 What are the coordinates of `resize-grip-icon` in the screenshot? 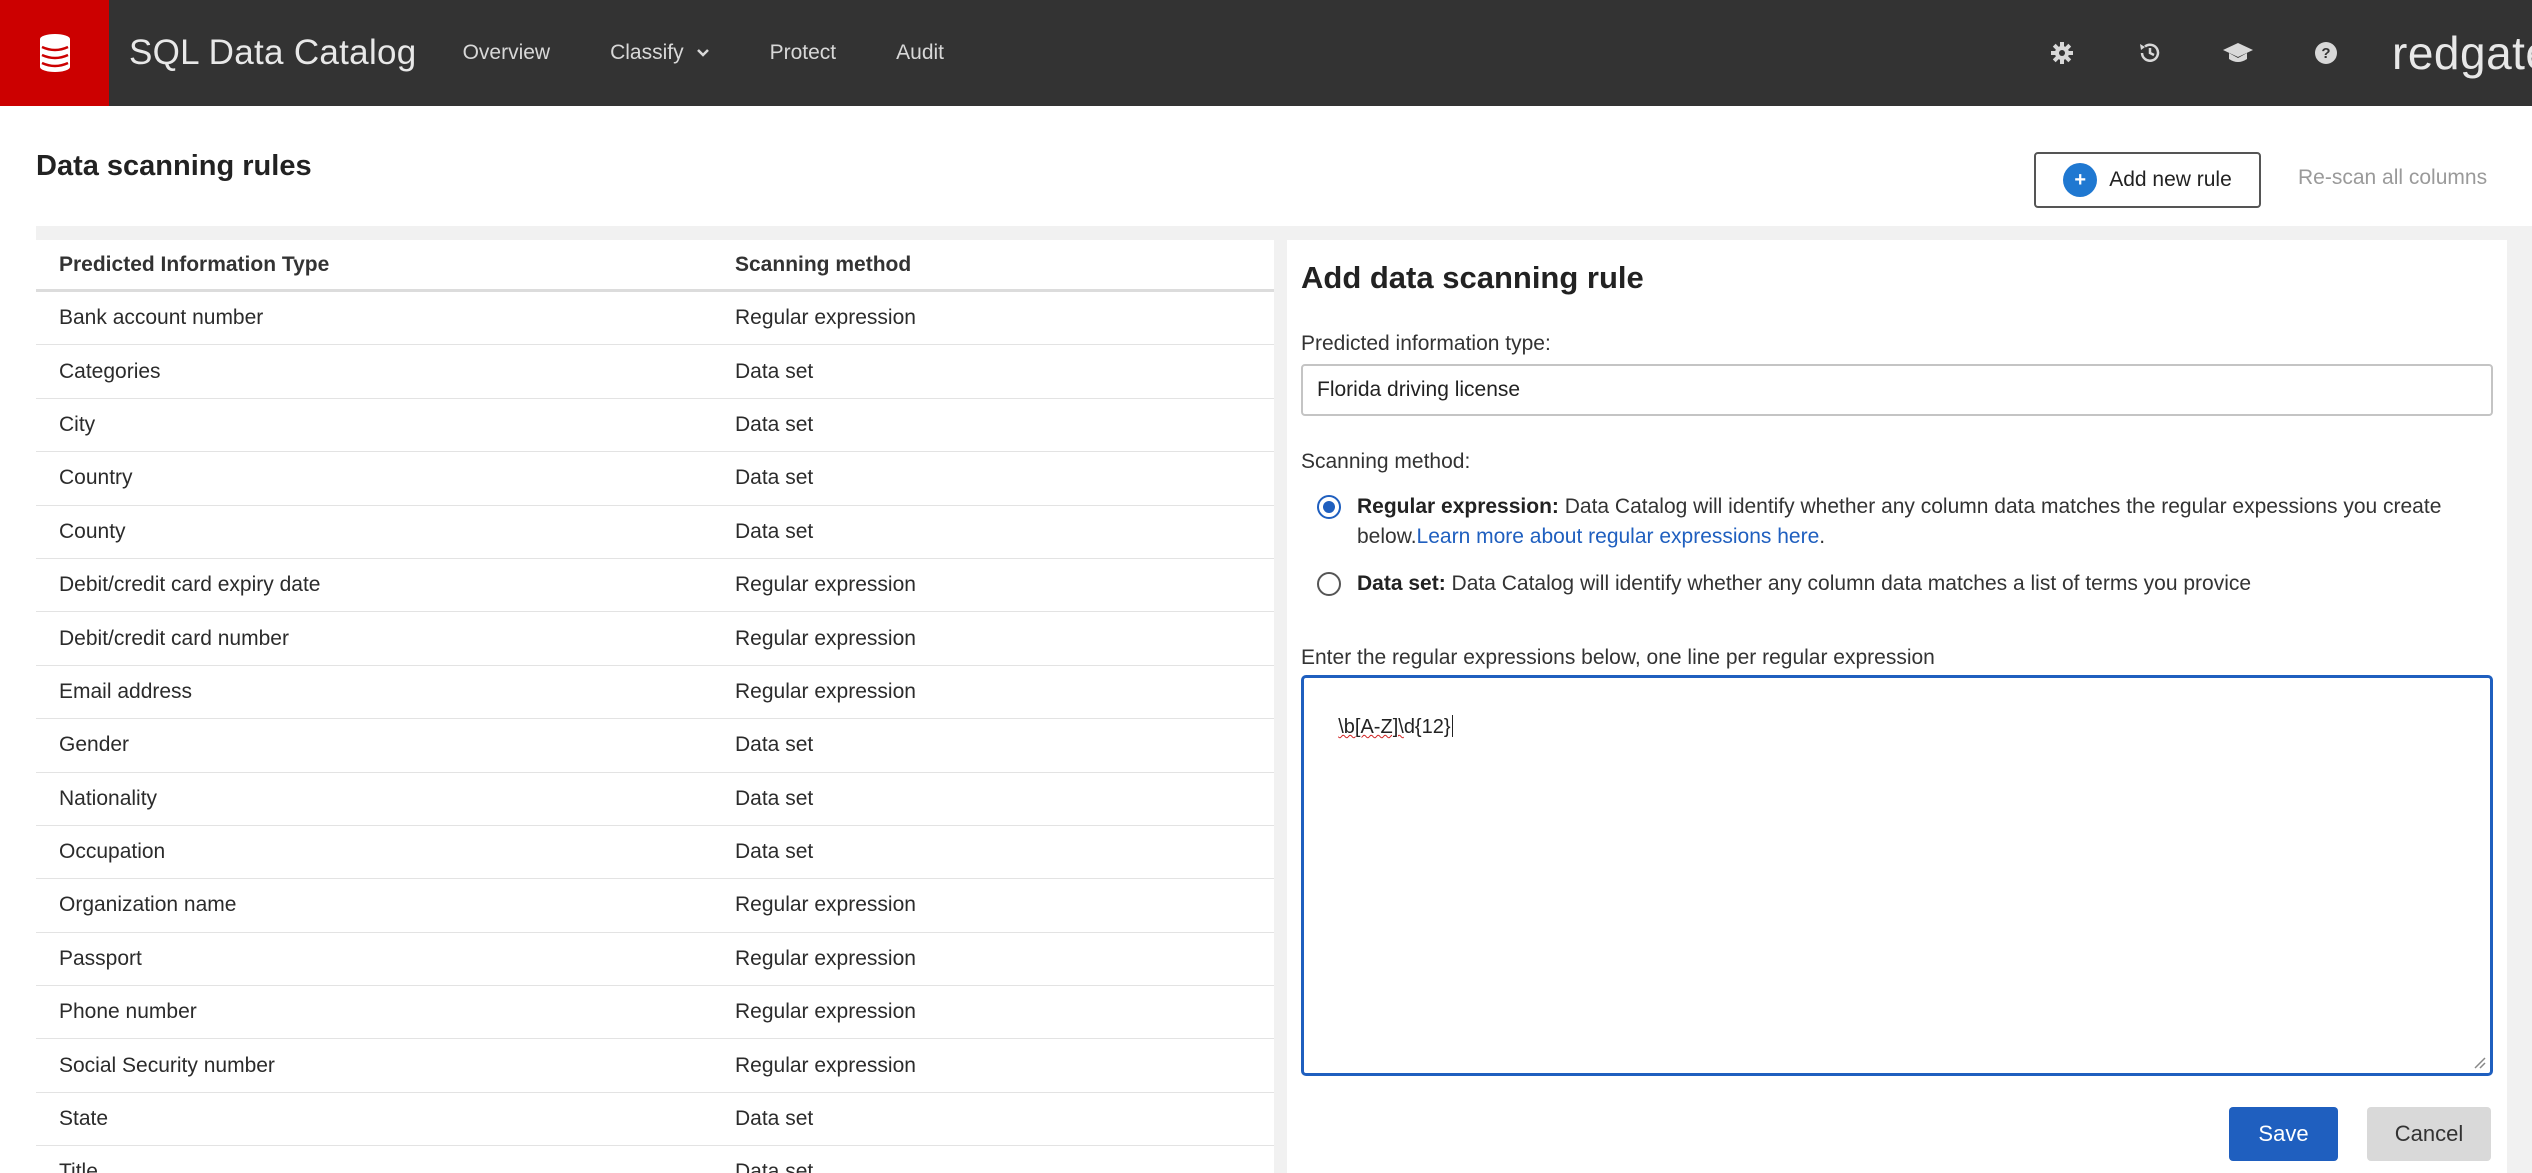 It's located at (2478, 1061).